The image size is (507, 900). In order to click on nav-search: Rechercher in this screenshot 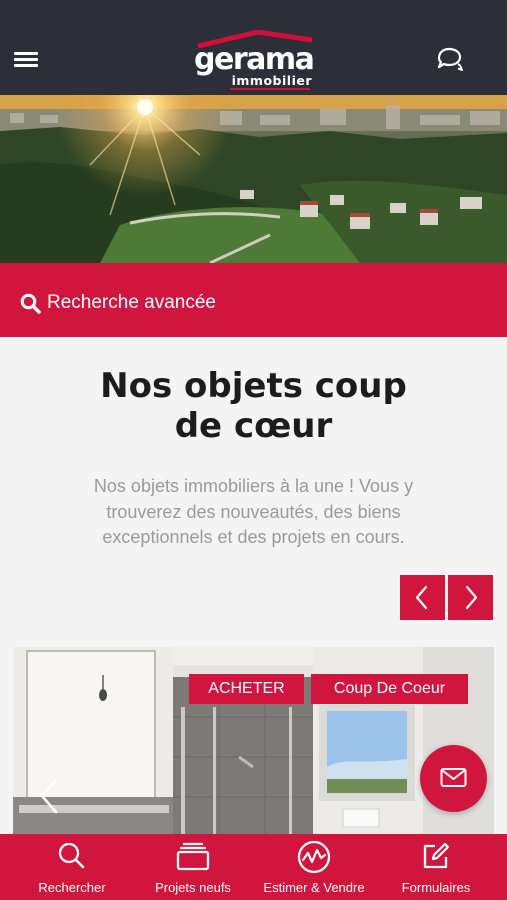, I will do `click(72, 867)`.